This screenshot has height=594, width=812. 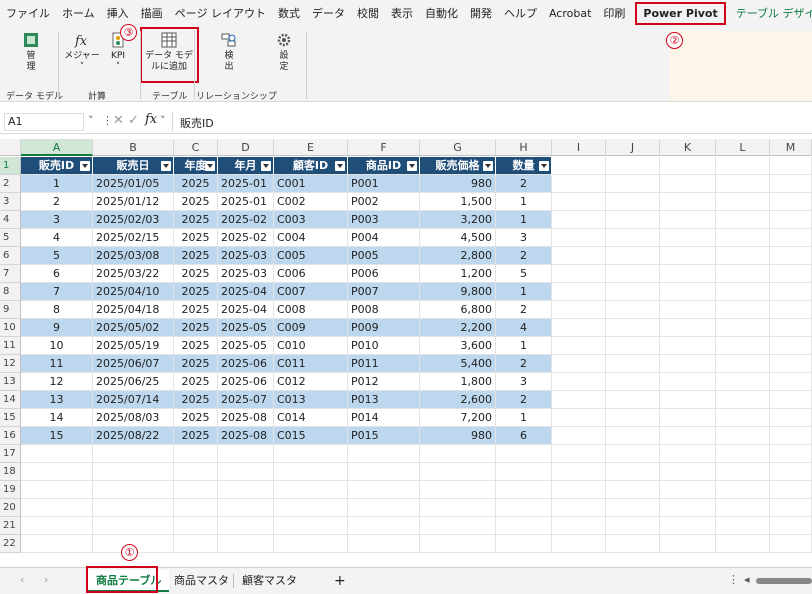 What do you see at coordinates (384, 346) in the screenshot?
I see `table-cell: P010` at bounding box center [384, 346].